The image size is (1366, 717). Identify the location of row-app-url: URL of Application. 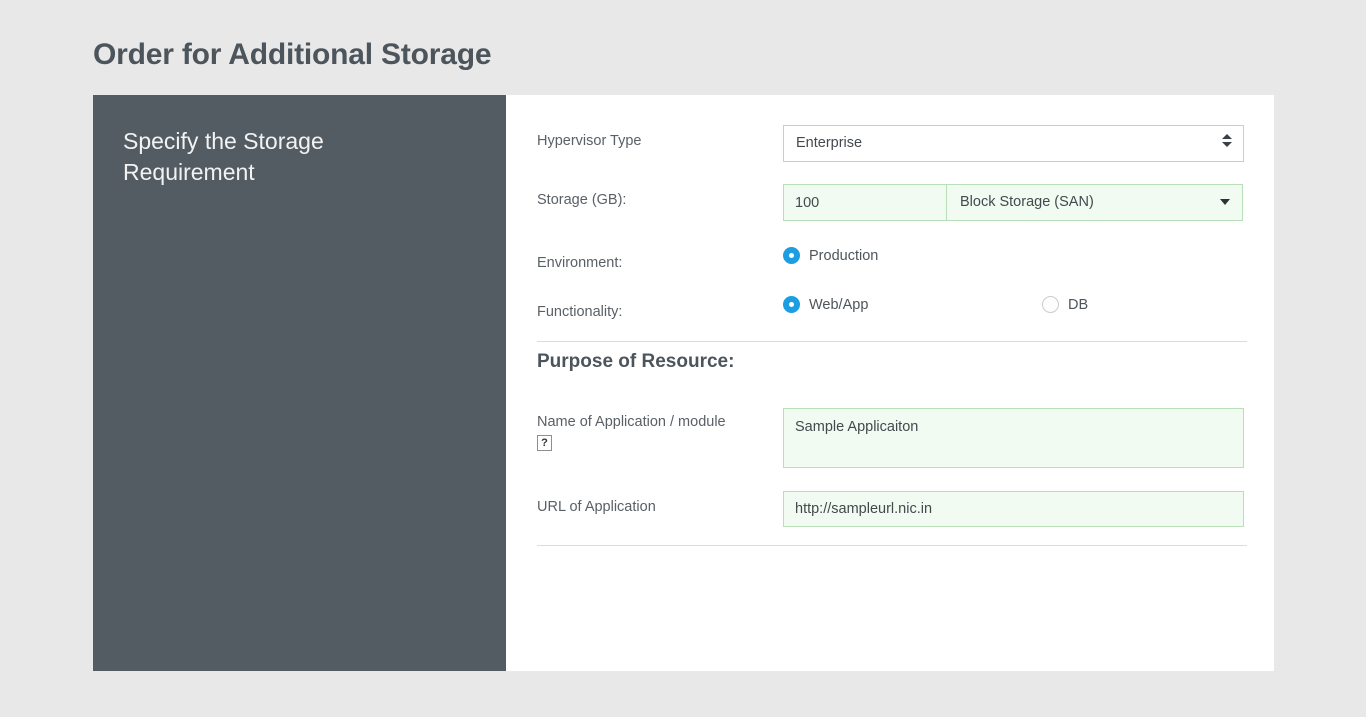
(892, 509).